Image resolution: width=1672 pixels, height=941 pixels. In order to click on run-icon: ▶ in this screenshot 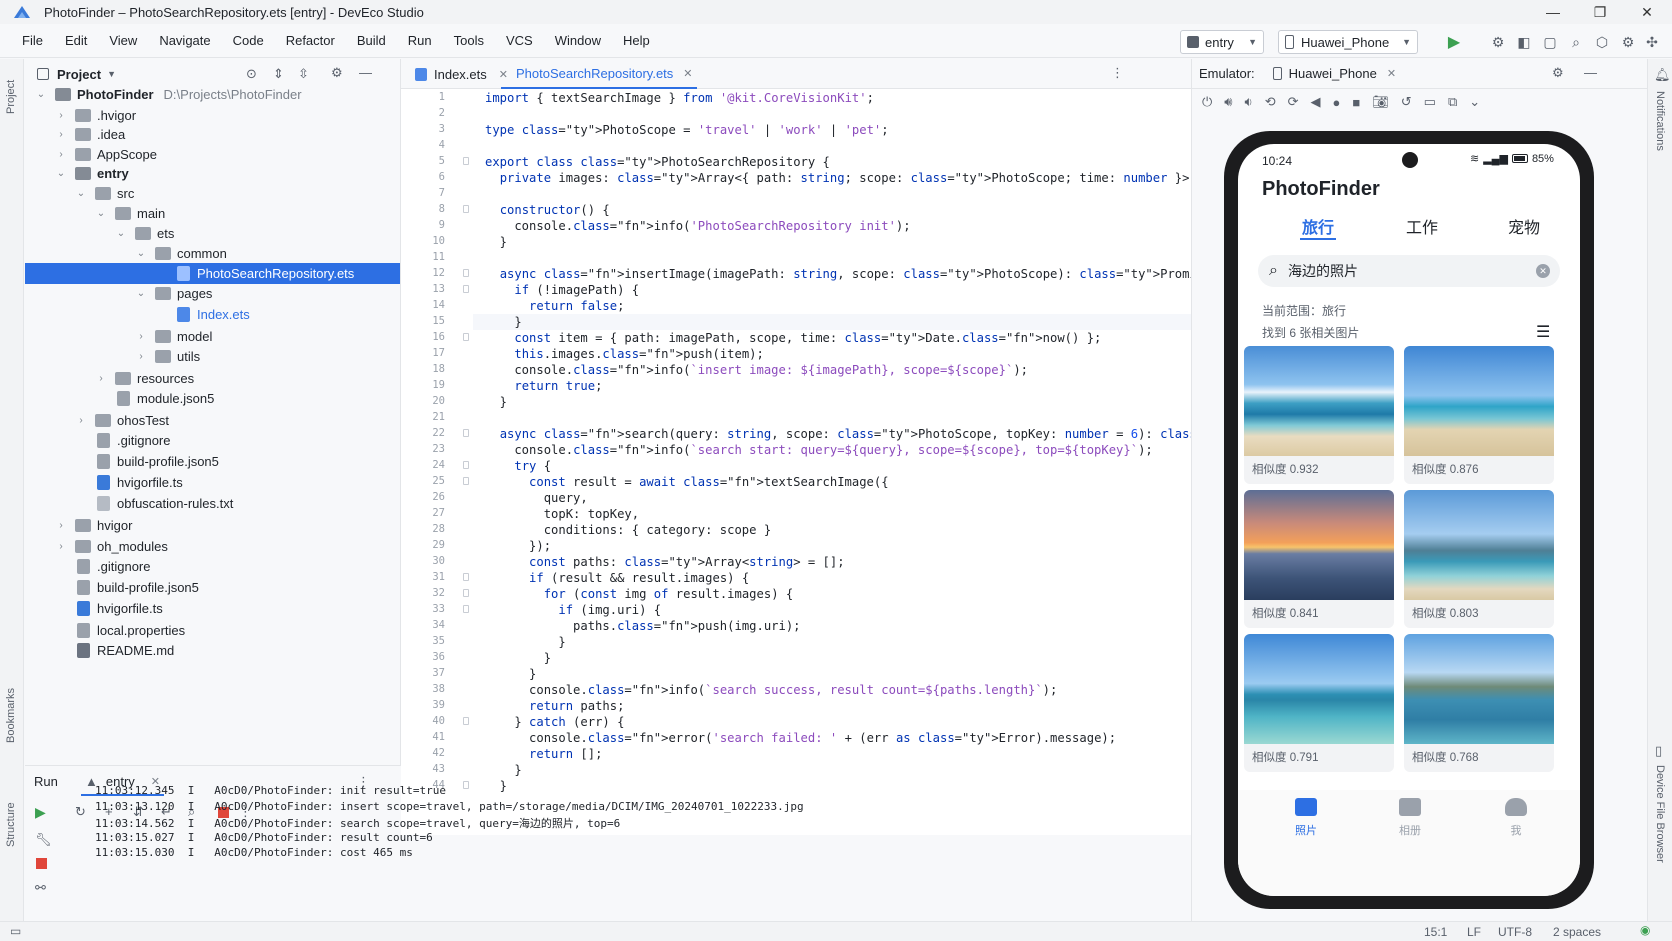, I will do `click(1454, 42)`.